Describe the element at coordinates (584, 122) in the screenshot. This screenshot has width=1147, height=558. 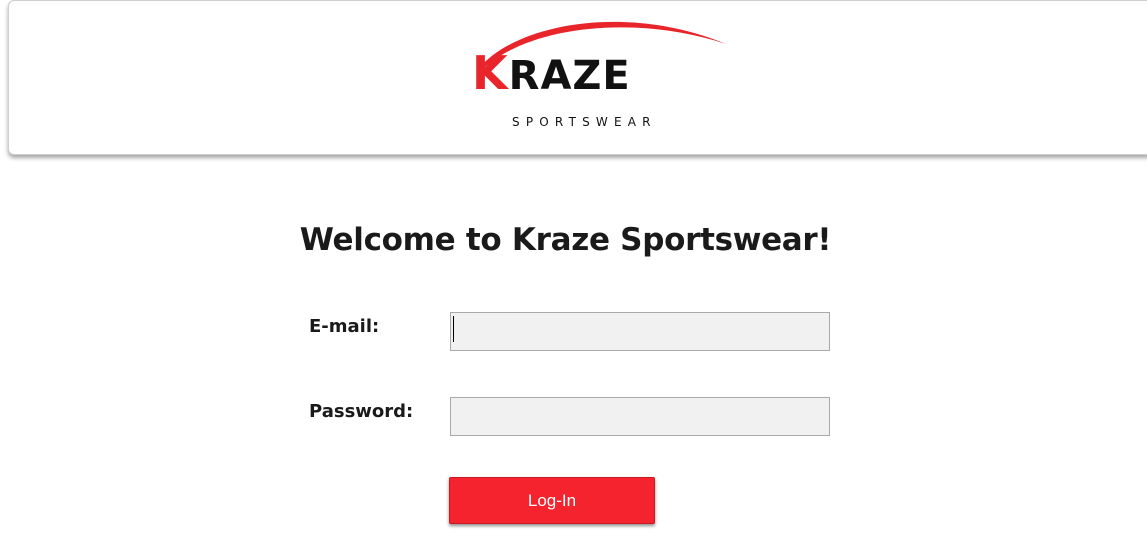
I see `logo-tagline: SPORTSWEAR` at that location.